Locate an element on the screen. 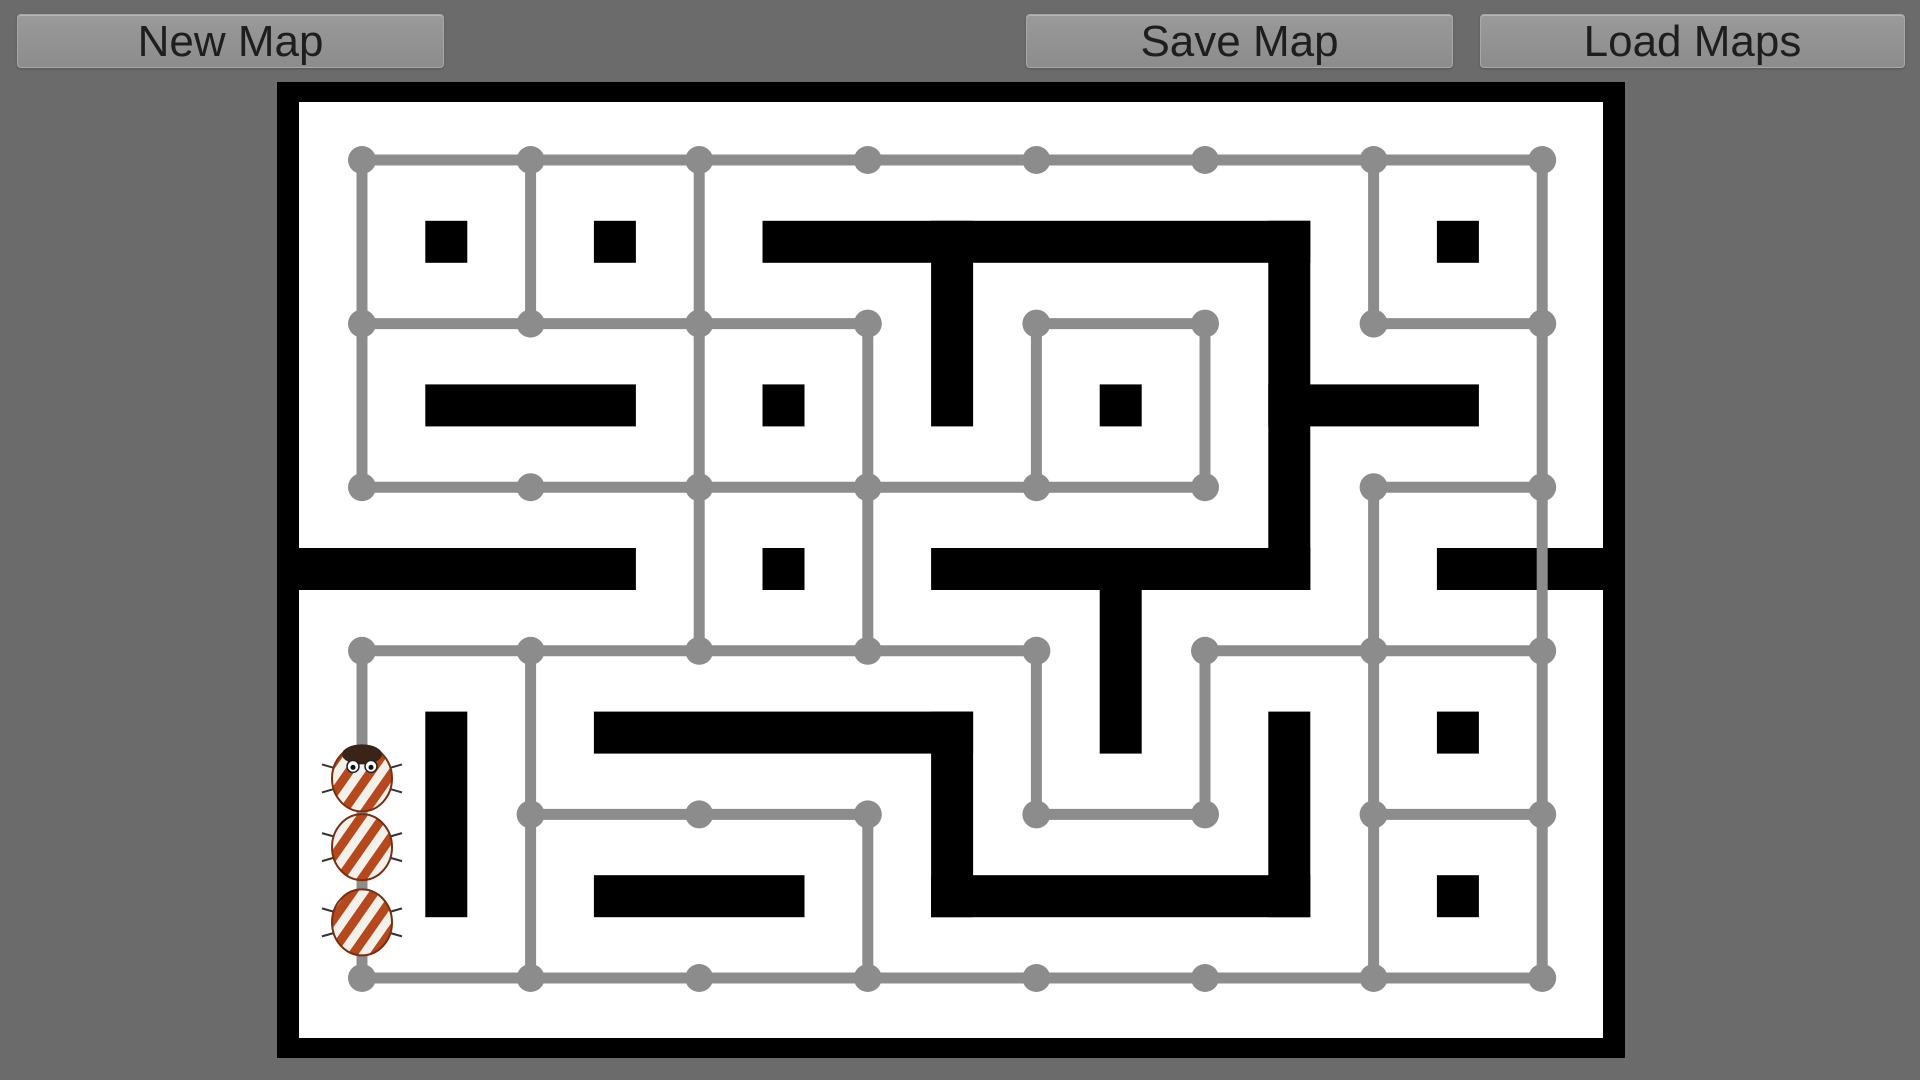 Image resolution: width=1920 pixels, height=1080 pixels. snake is located at coordinates (362, 850).